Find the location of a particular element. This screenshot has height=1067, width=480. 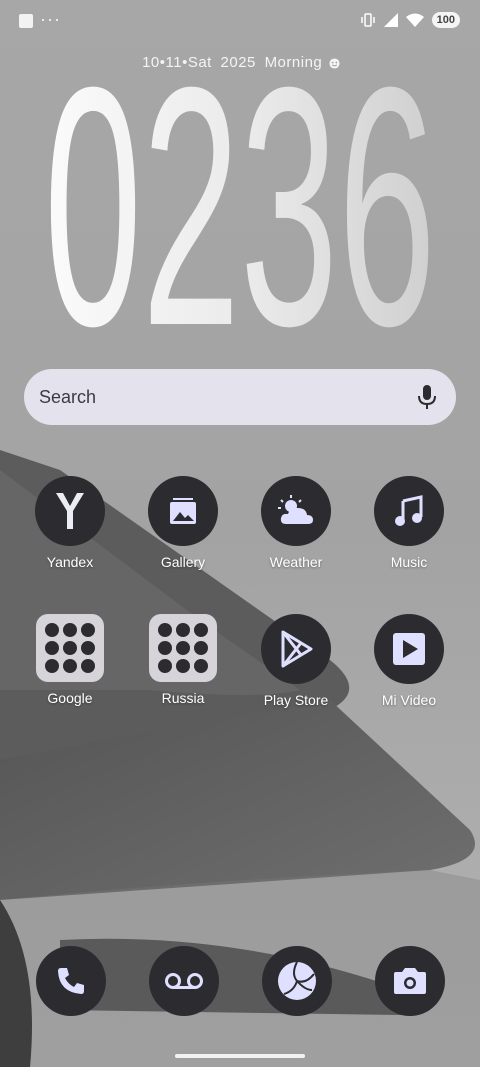

gesture-nav-bar is located at coordinates (240, 1056).